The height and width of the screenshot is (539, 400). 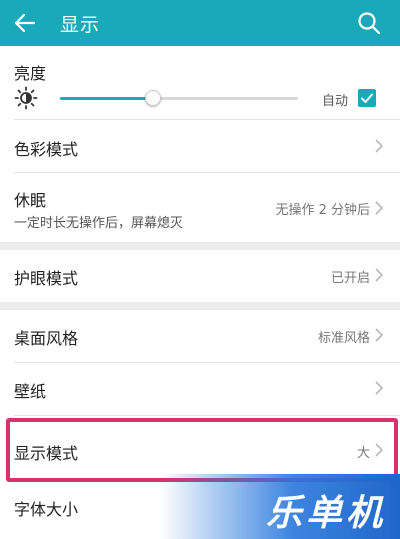 I want to click on check-icon, so click(x=367, y=98).